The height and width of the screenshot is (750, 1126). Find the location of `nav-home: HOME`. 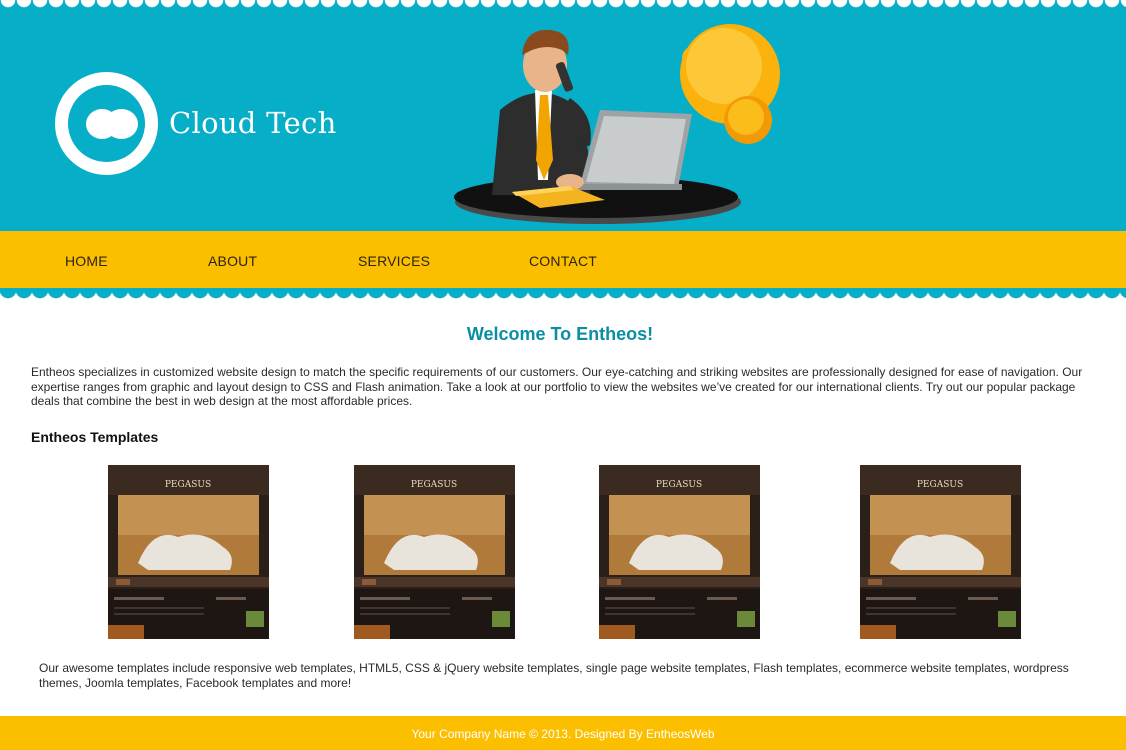

nav-home: HOME is located at coordinates (86, 261).